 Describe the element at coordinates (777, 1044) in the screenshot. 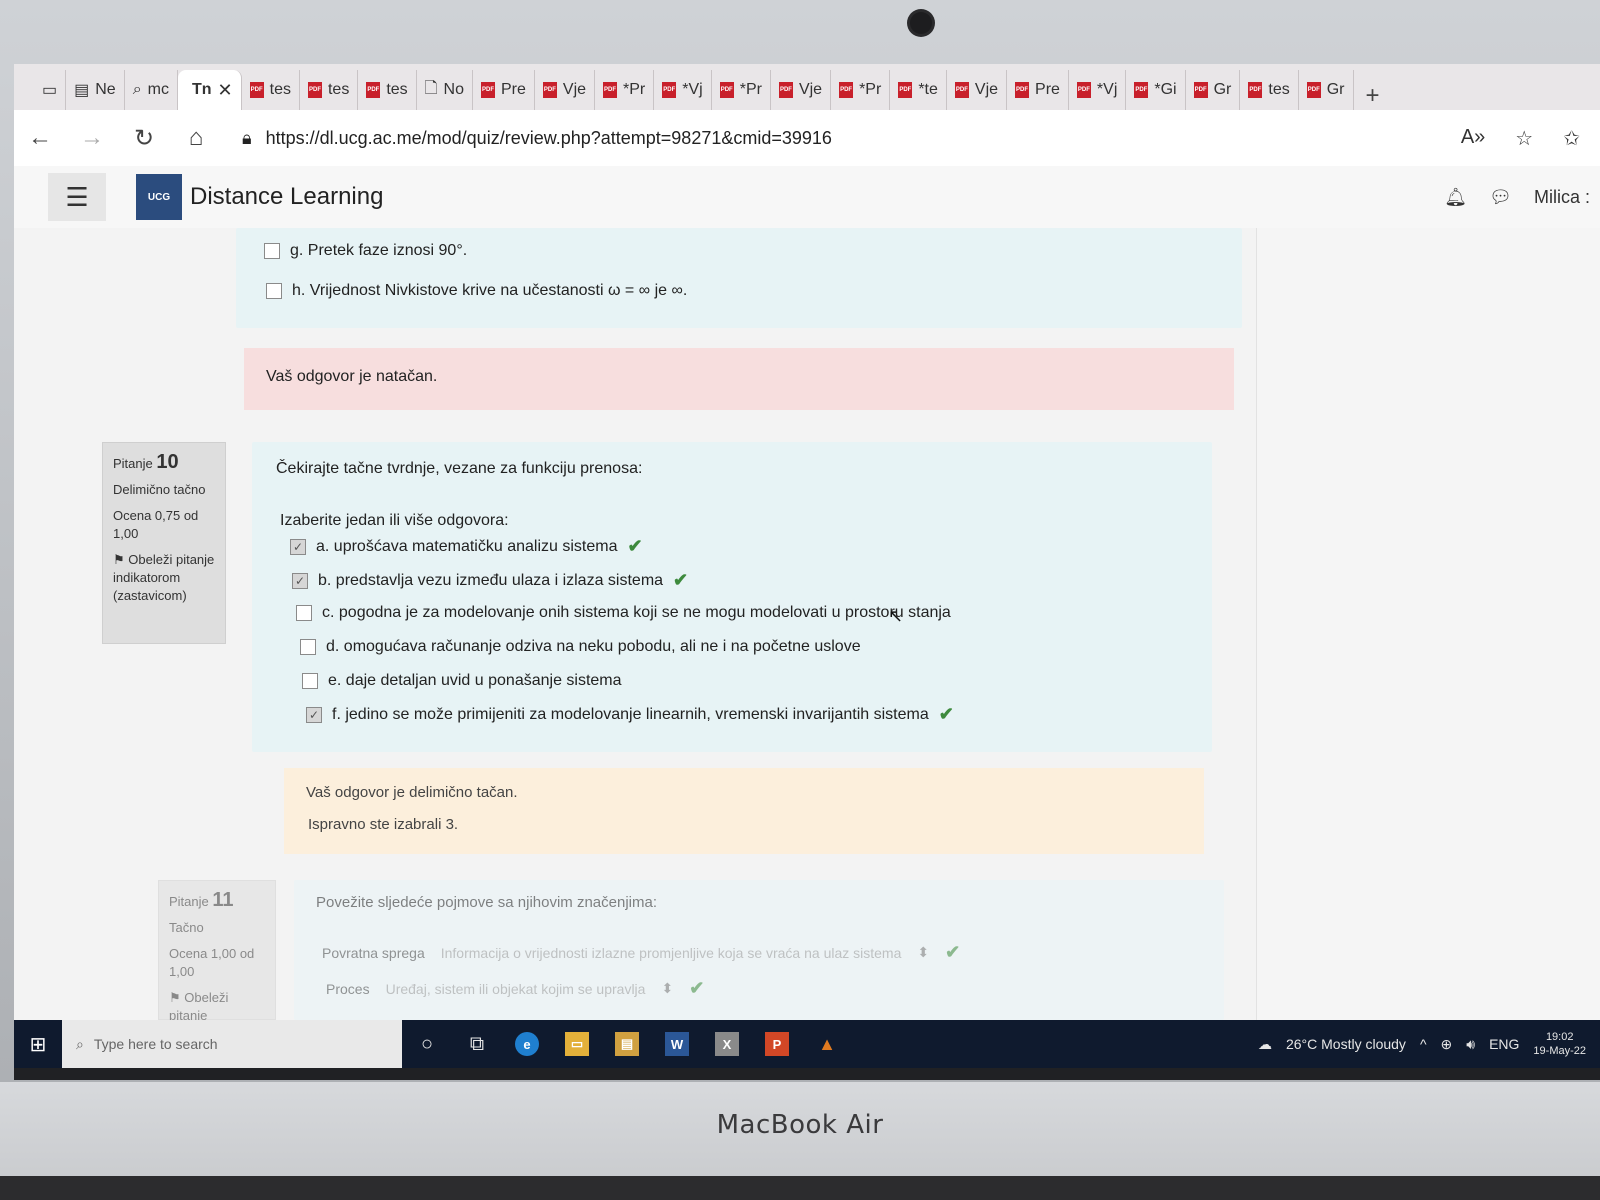

I see `powerpoint-icon: P` at that location.